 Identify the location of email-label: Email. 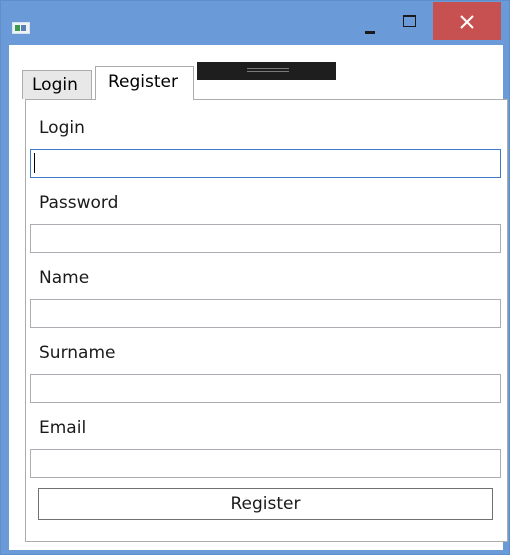
(63, 428).